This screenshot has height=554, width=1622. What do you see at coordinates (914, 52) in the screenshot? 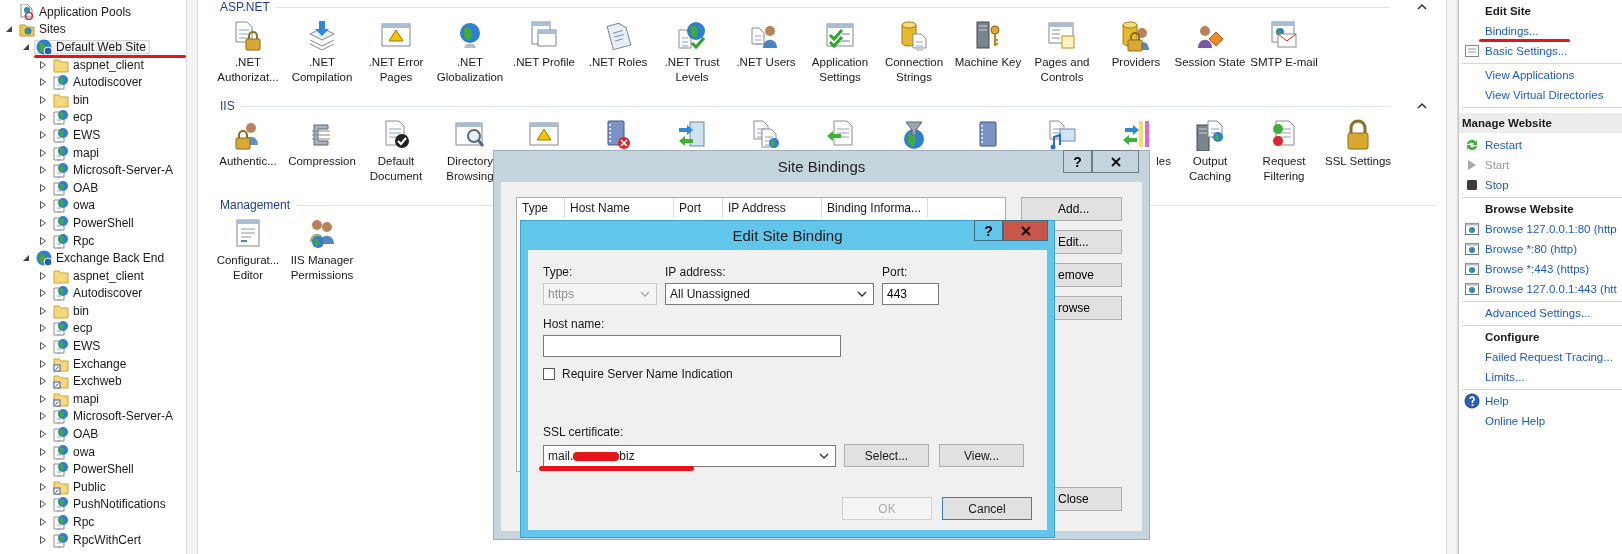
I see `feature-tile: Connection Strings` at bounding box center [914, 52].